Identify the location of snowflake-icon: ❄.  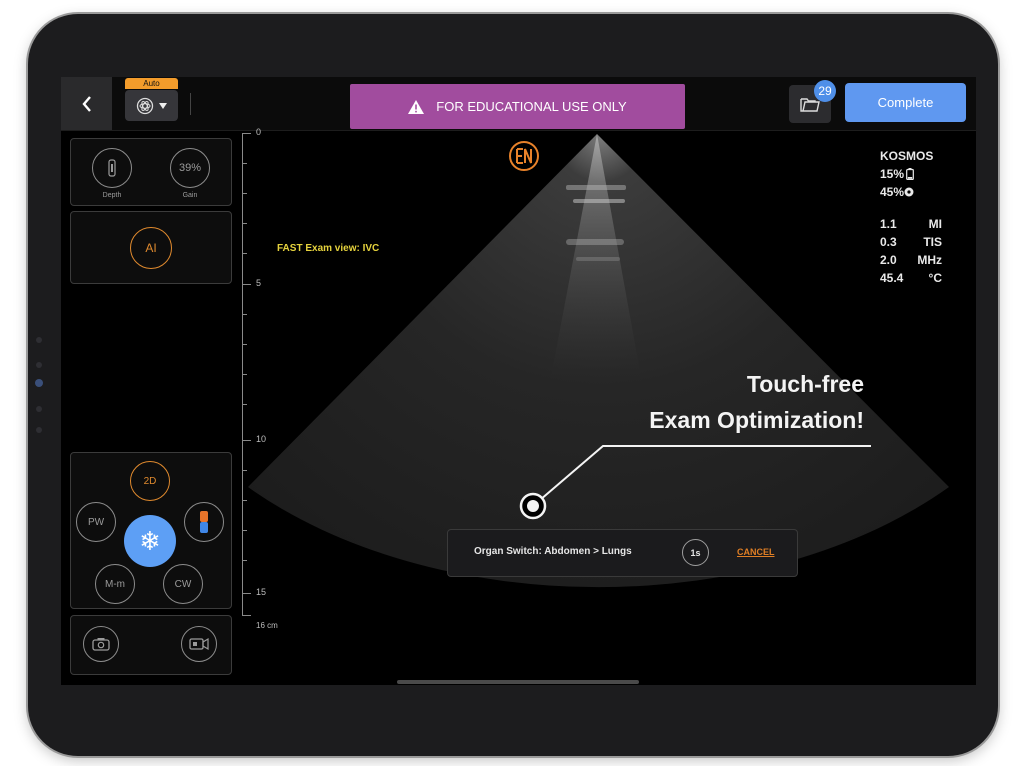
(150, 540).